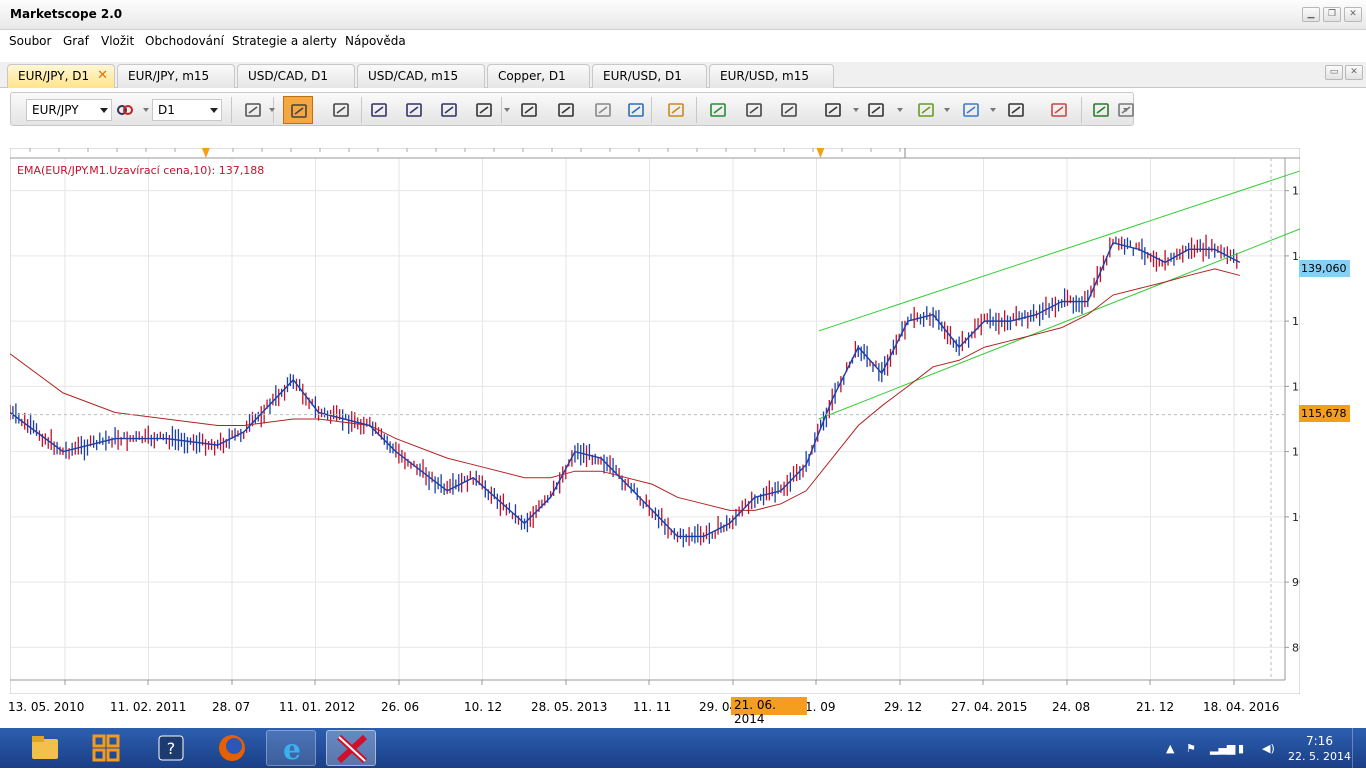 The width and height of the screenshot is (1366, 770). What do you see at coordinates (754, 110) in the screenshot?
I see `template-icon` at bounding box center [754, 110].